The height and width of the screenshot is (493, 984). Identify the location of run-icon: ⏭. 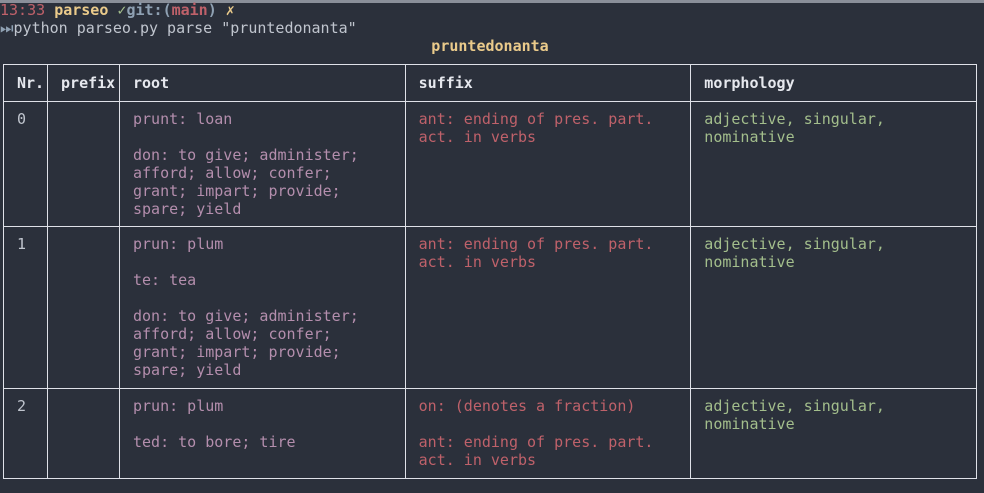
(7, 28).